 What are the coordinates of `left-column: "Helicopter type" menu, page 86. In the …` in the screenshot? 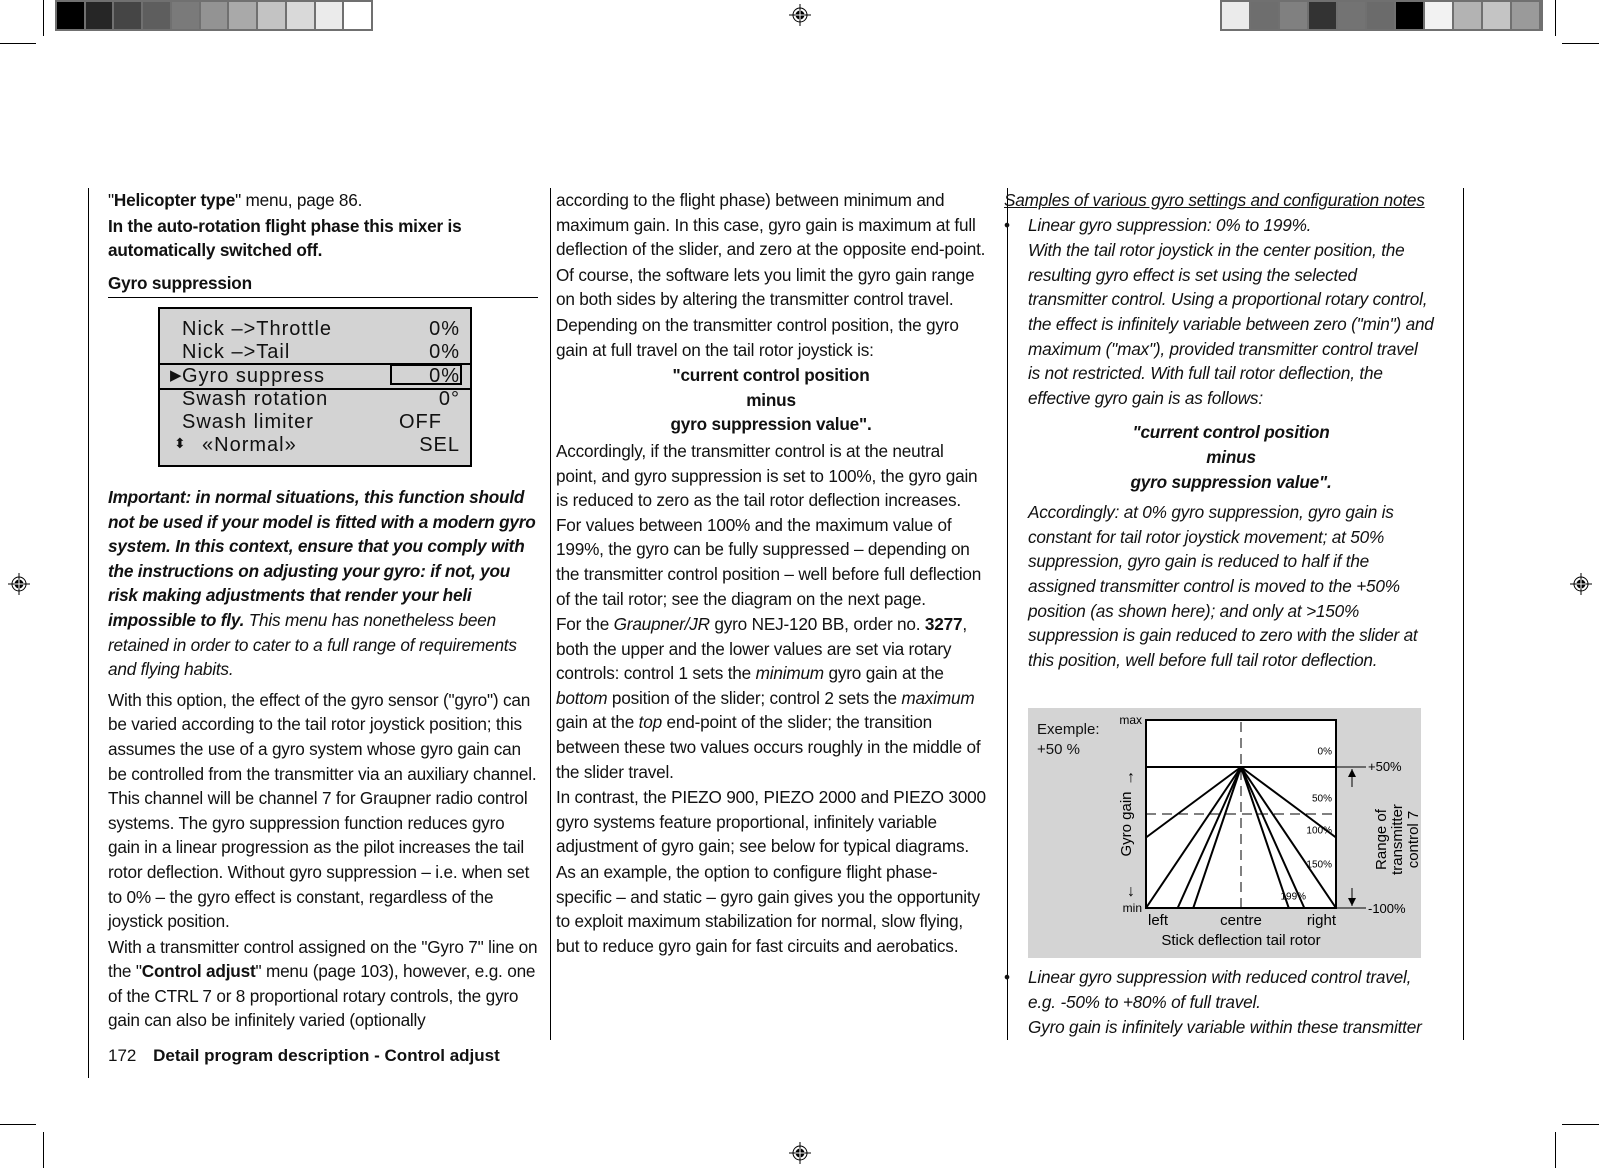 It's located at (323, 248).